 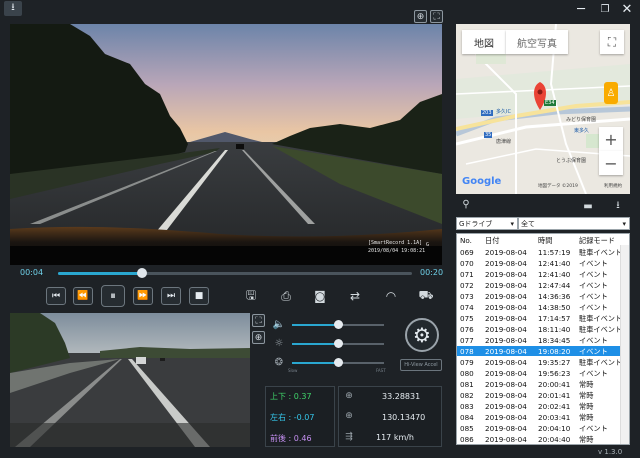 I want to click on restore-button: ❐, so click(x=605, y=9).